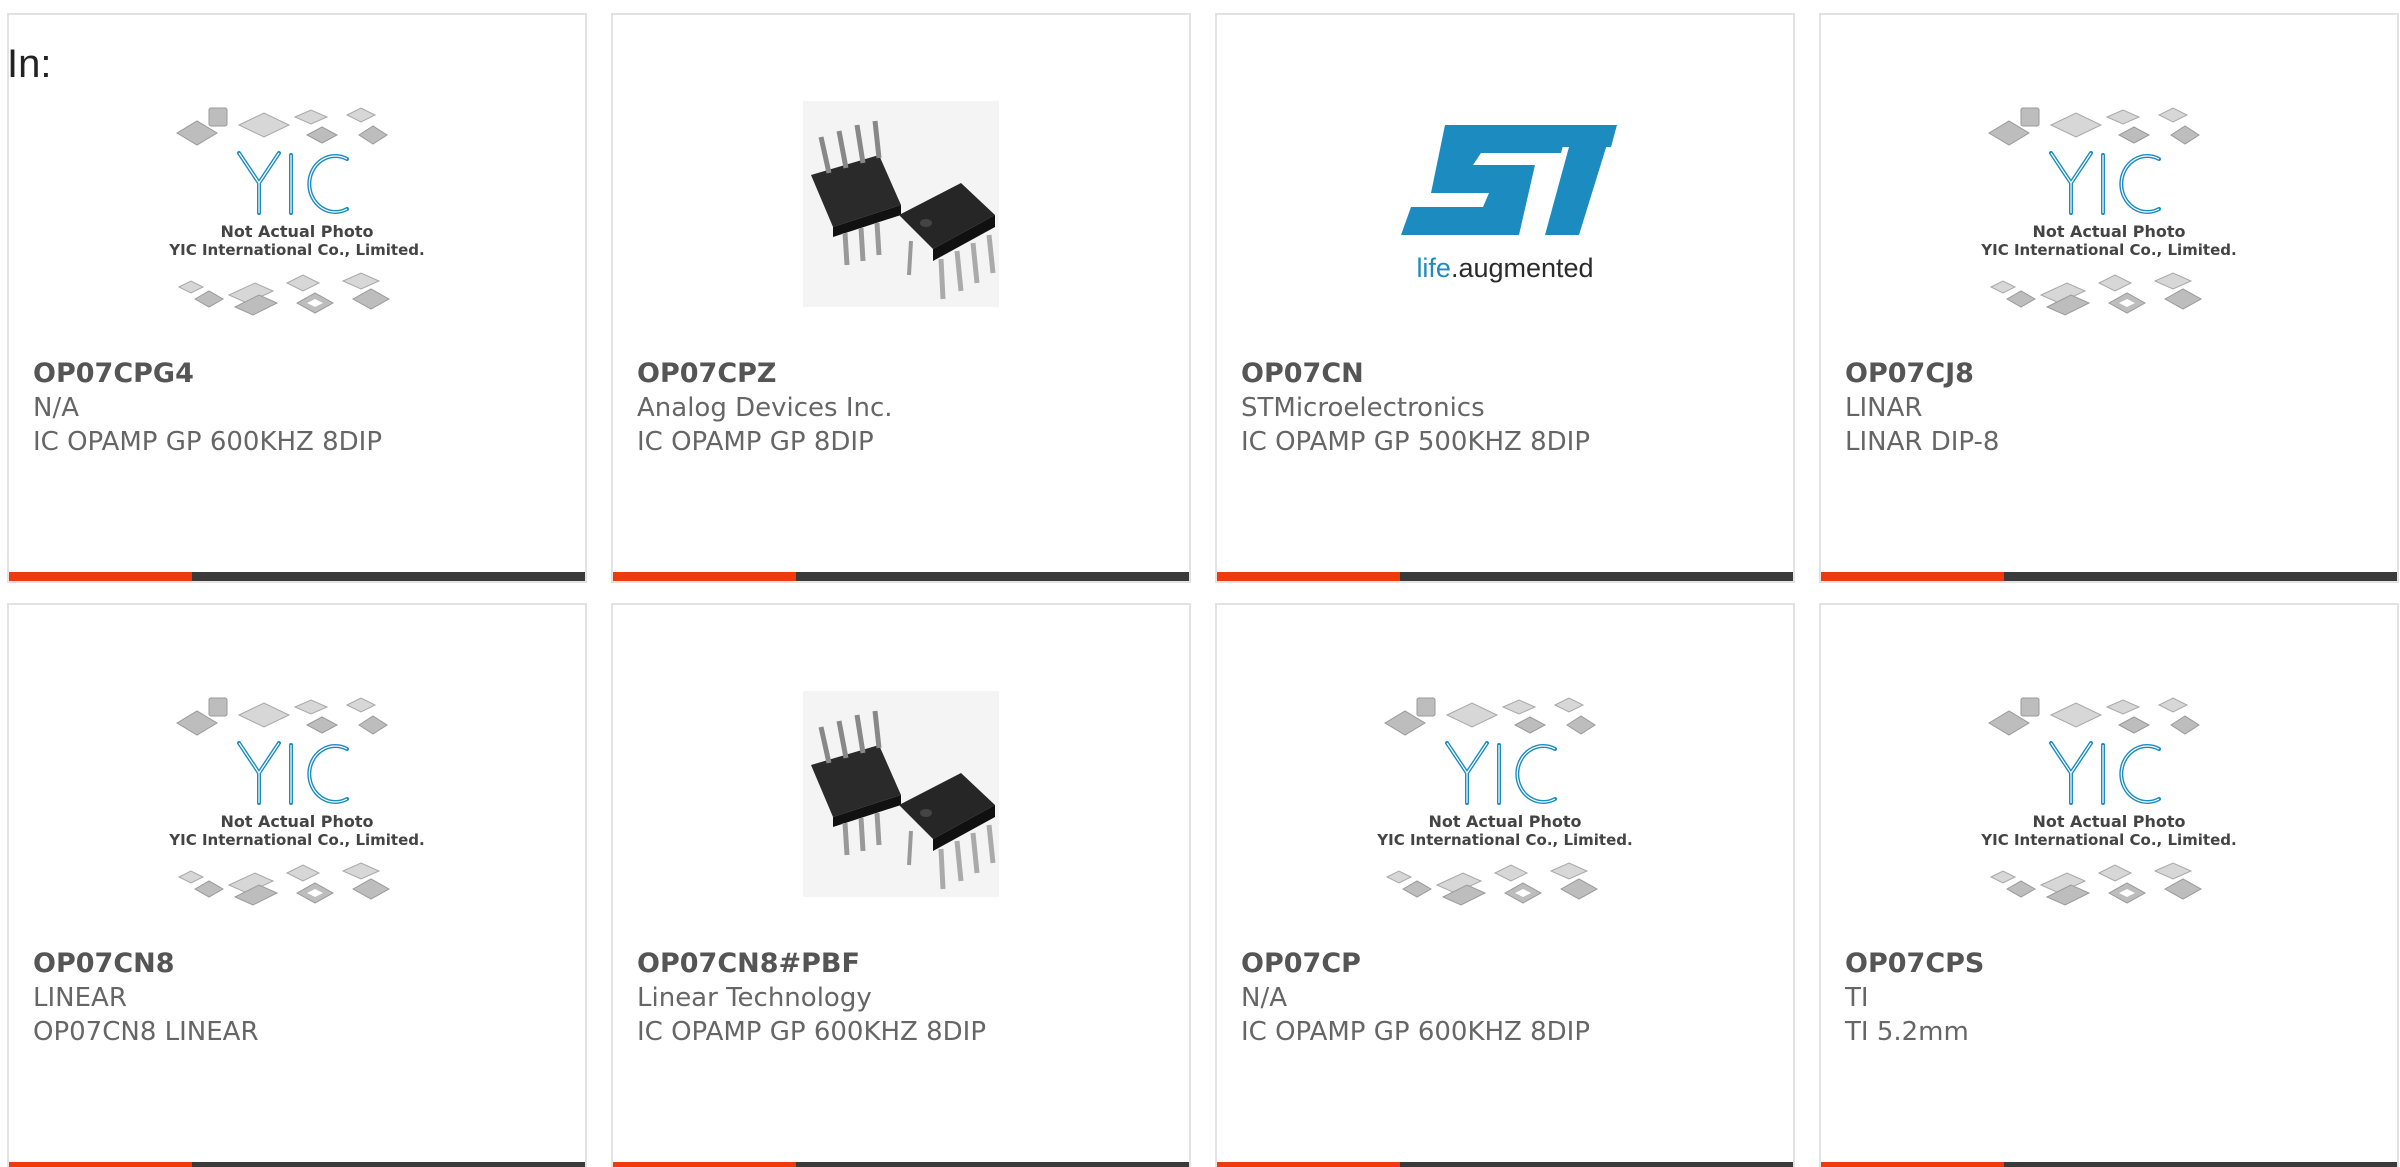  What do you see at coordinates (1922, 442) in the screenshot?
I see `description: LINAR DIP-8` at bounding box center [1922, 442].